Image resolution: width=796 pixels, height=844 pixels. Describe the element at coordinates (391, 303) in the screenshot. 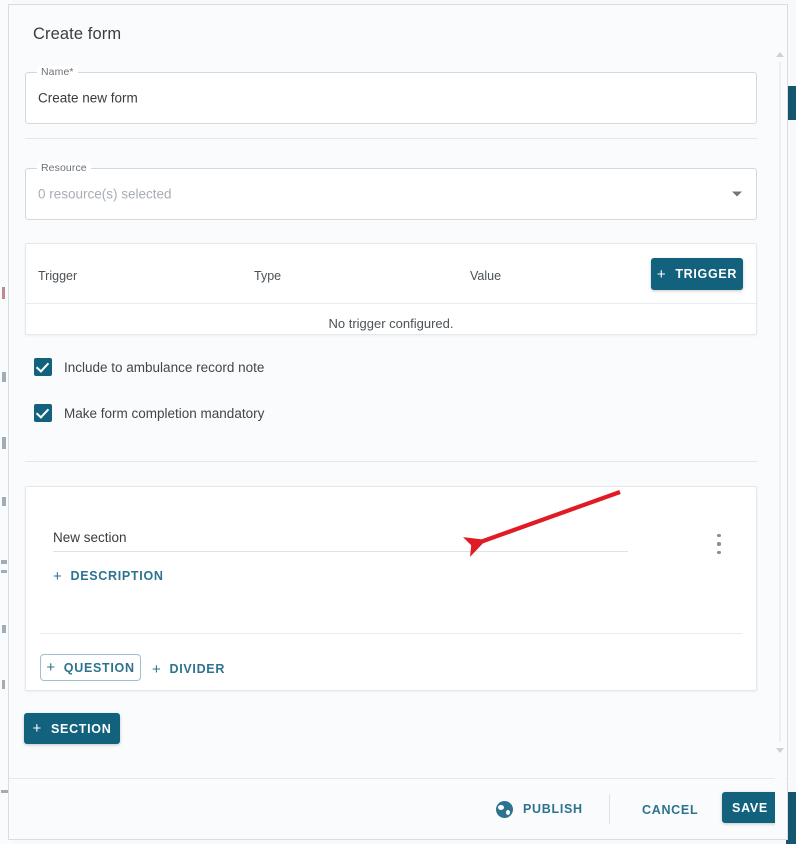

I see `table-header-divider` at that location.